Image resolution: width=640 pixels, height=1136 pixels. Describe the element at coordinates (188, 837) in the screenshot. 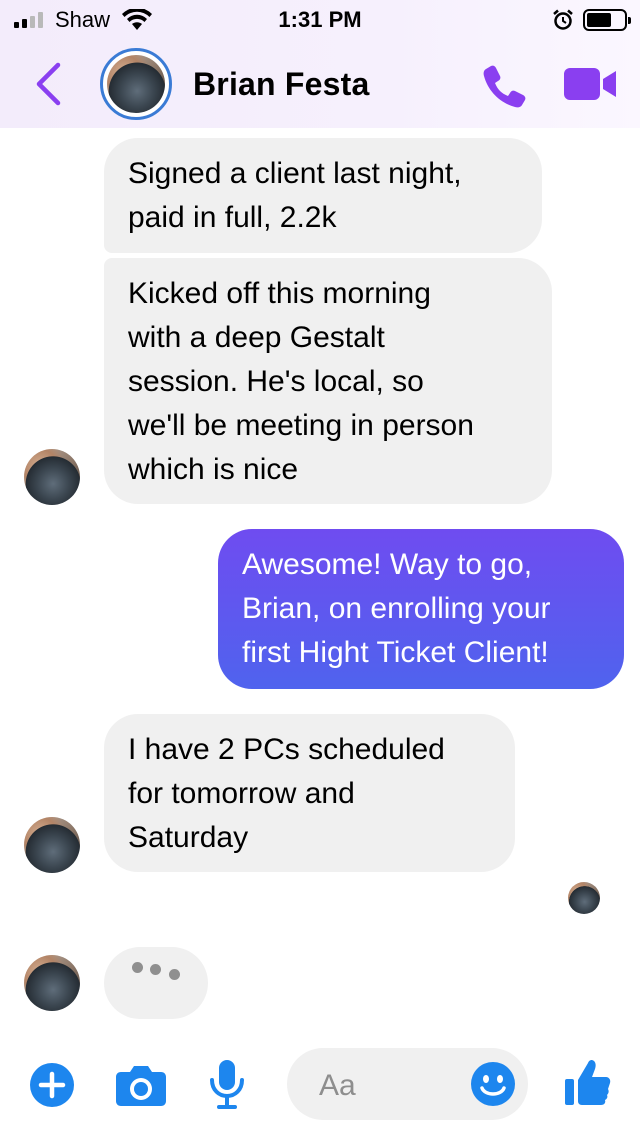

I see `message-line: Saturday` at that location.